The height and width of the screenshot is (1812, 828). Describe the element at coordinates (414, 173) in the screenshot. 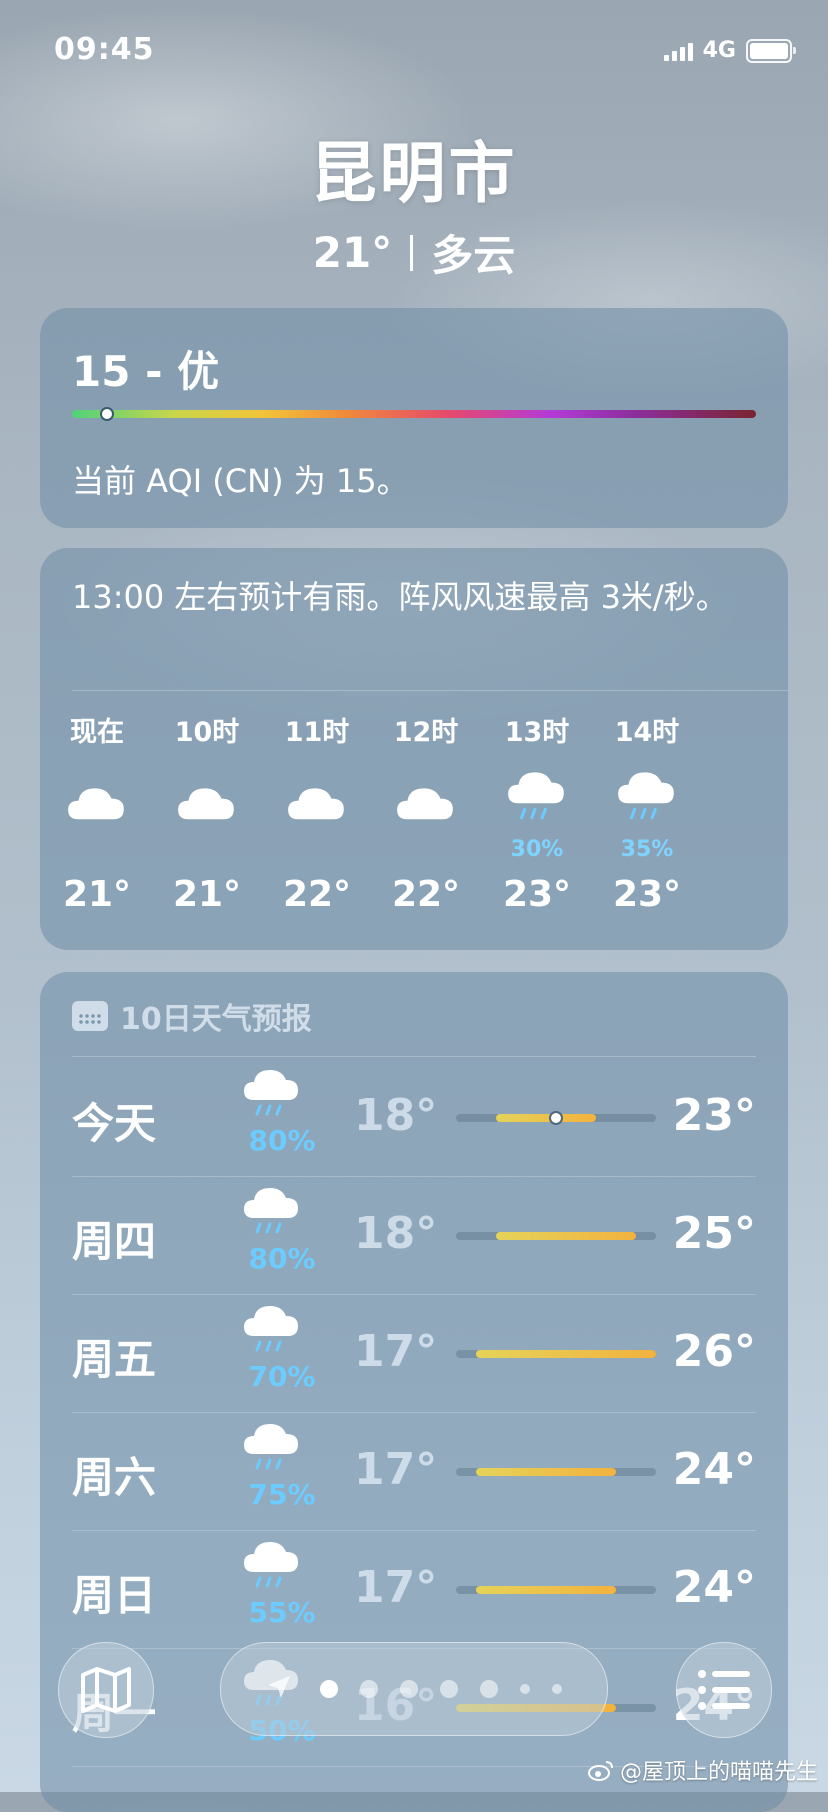

I see `city-name: 昆明市` at that location.